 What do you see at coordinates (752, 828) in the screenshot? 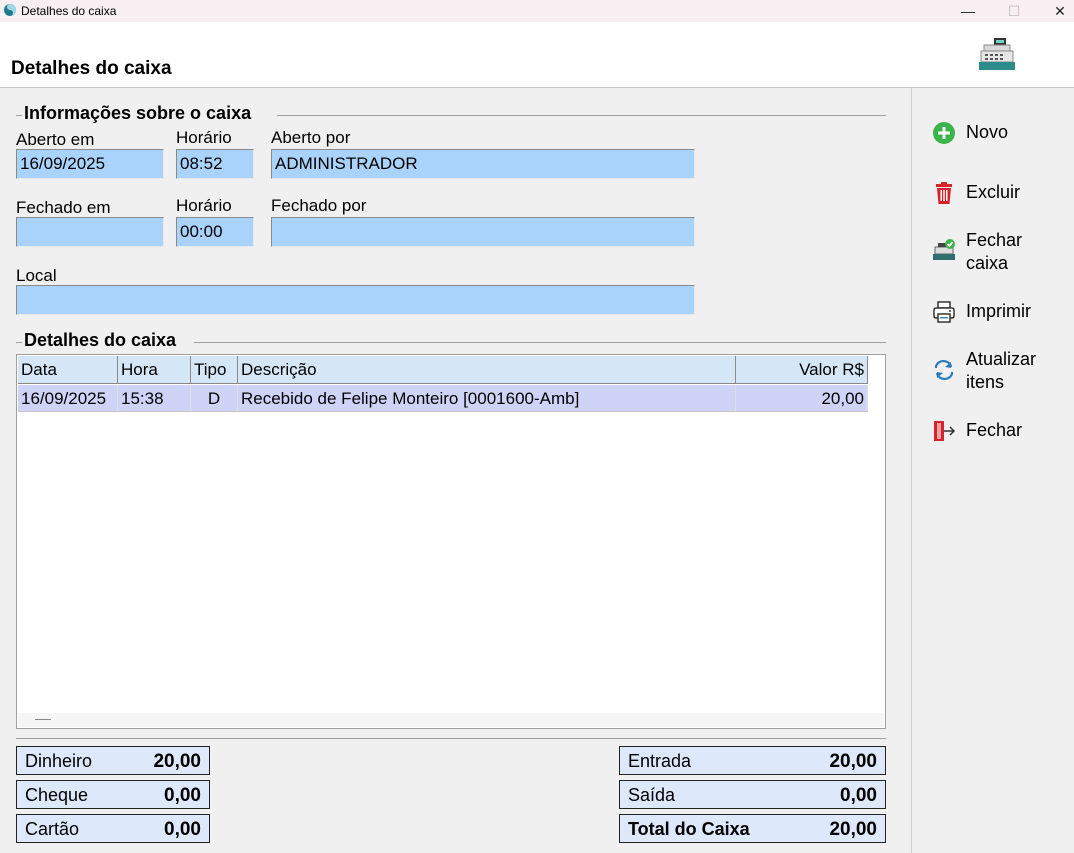
I see `total-caixa-box: Total do Caixa 20,00` at bounding box center [752, 828].